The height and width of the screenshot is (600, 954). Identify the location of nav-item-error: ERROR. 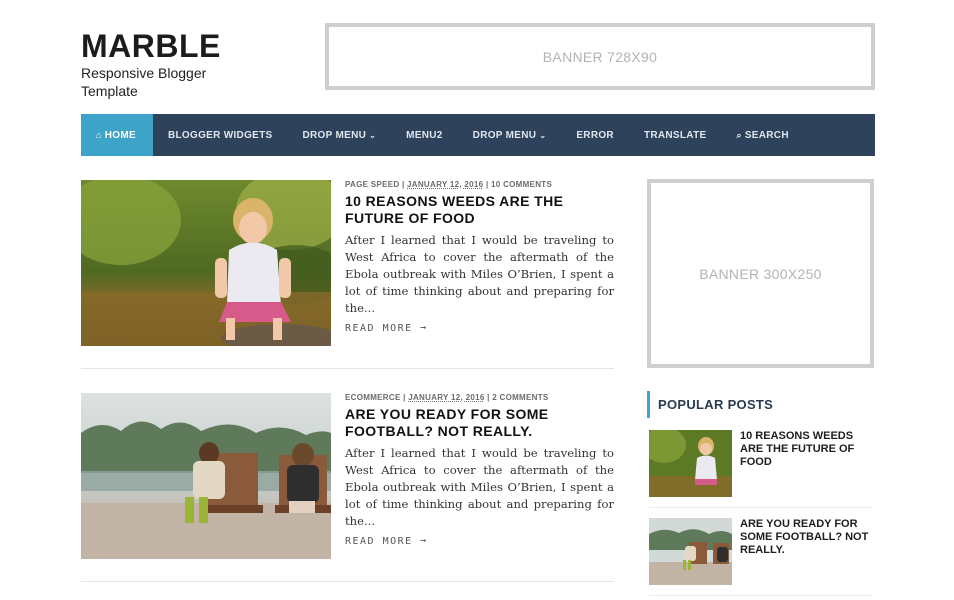
(595, 135).